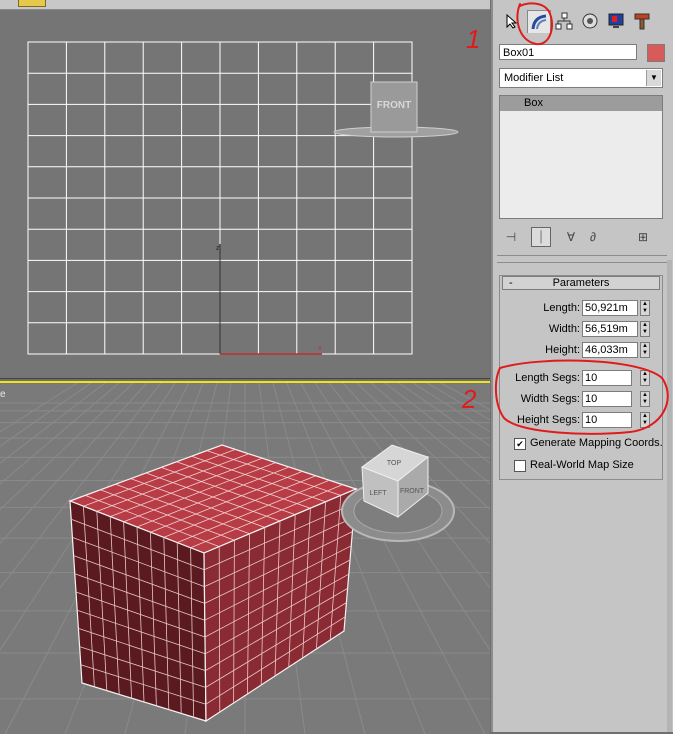 The image size is (673, 734). Describe the element at coordinates (607, 399) in the screenshot. I see `width-segs-field: 10` at that location.